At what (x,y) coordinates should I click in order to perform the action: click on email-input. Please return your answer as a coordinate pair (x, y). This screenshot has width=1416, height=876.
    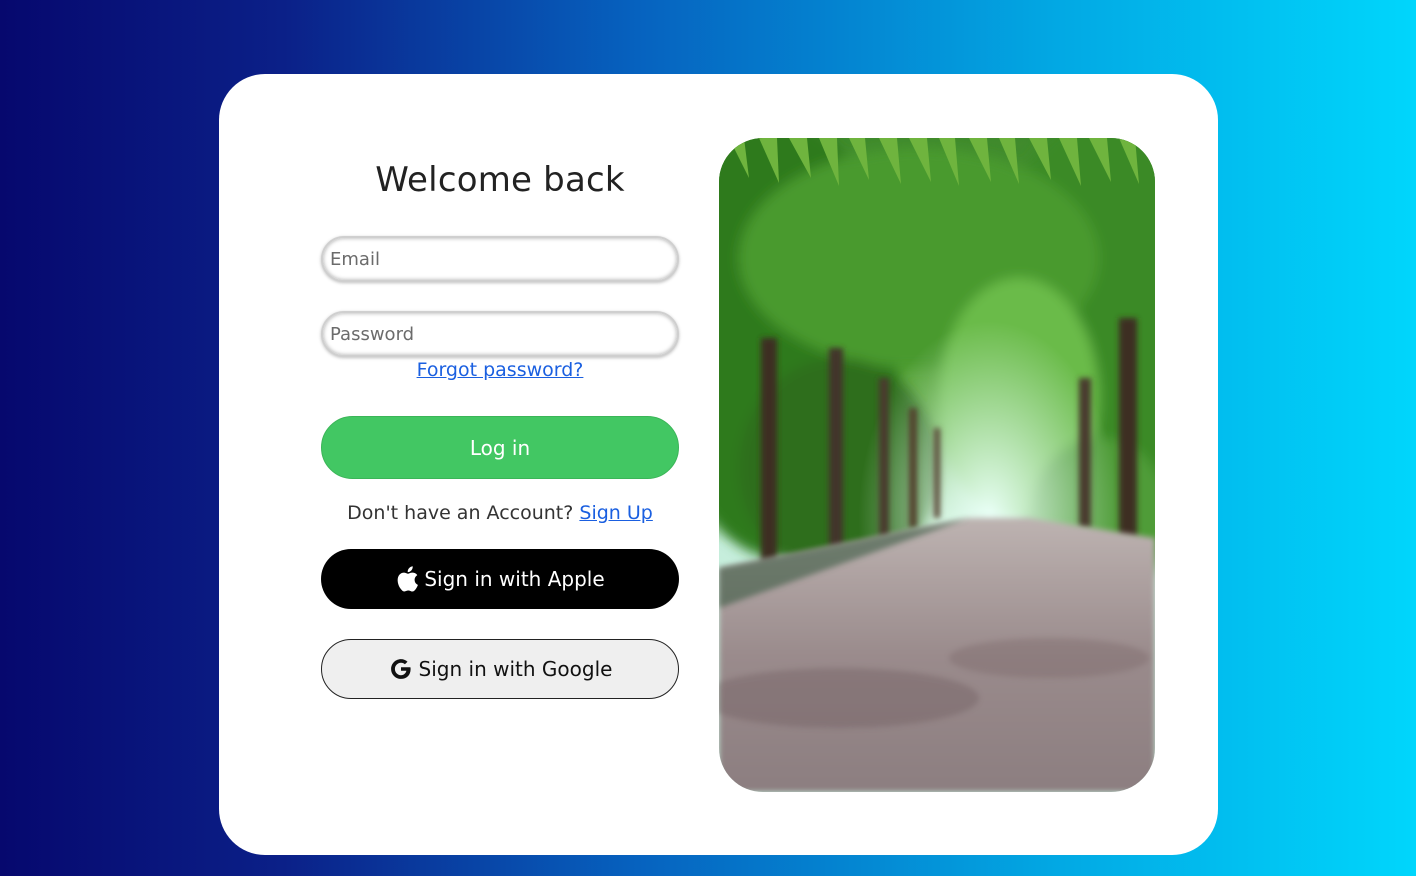
    Looking at the image, I should click on (500, 259).